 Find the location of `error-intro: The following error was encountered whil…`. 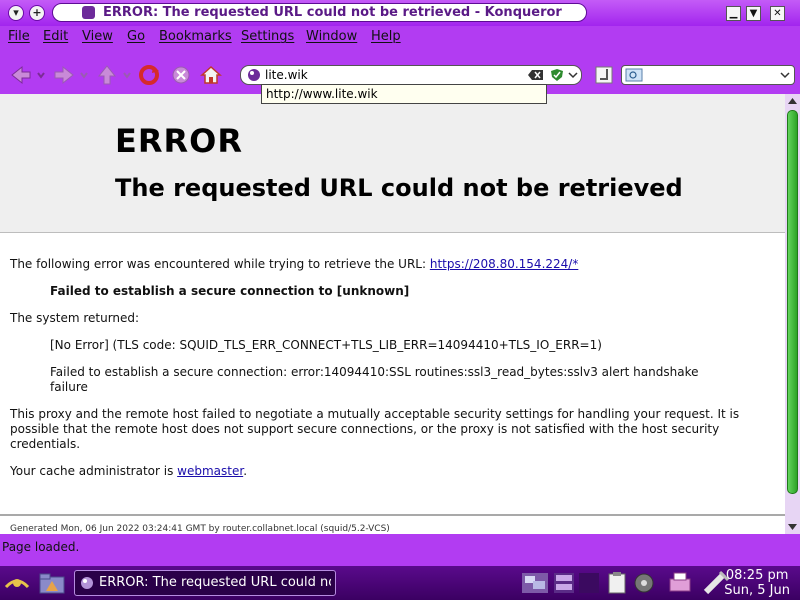

error-intro: The following error was encountered whil… is located at coordinates (294, 264).